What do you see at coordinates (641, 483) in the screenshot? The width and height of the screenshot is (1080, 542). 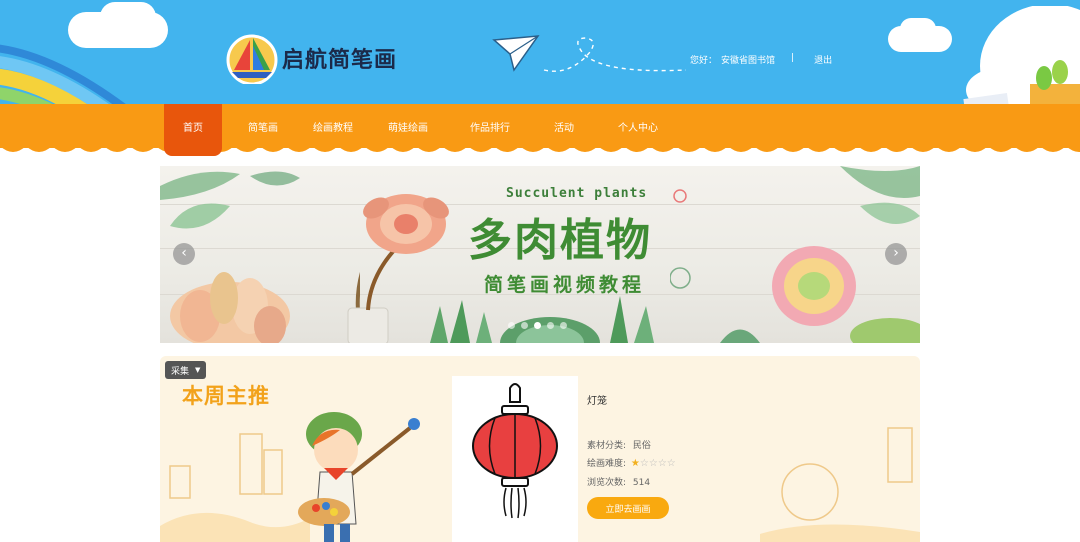 I see `views-value: 514` at bounding box center [641, 483].